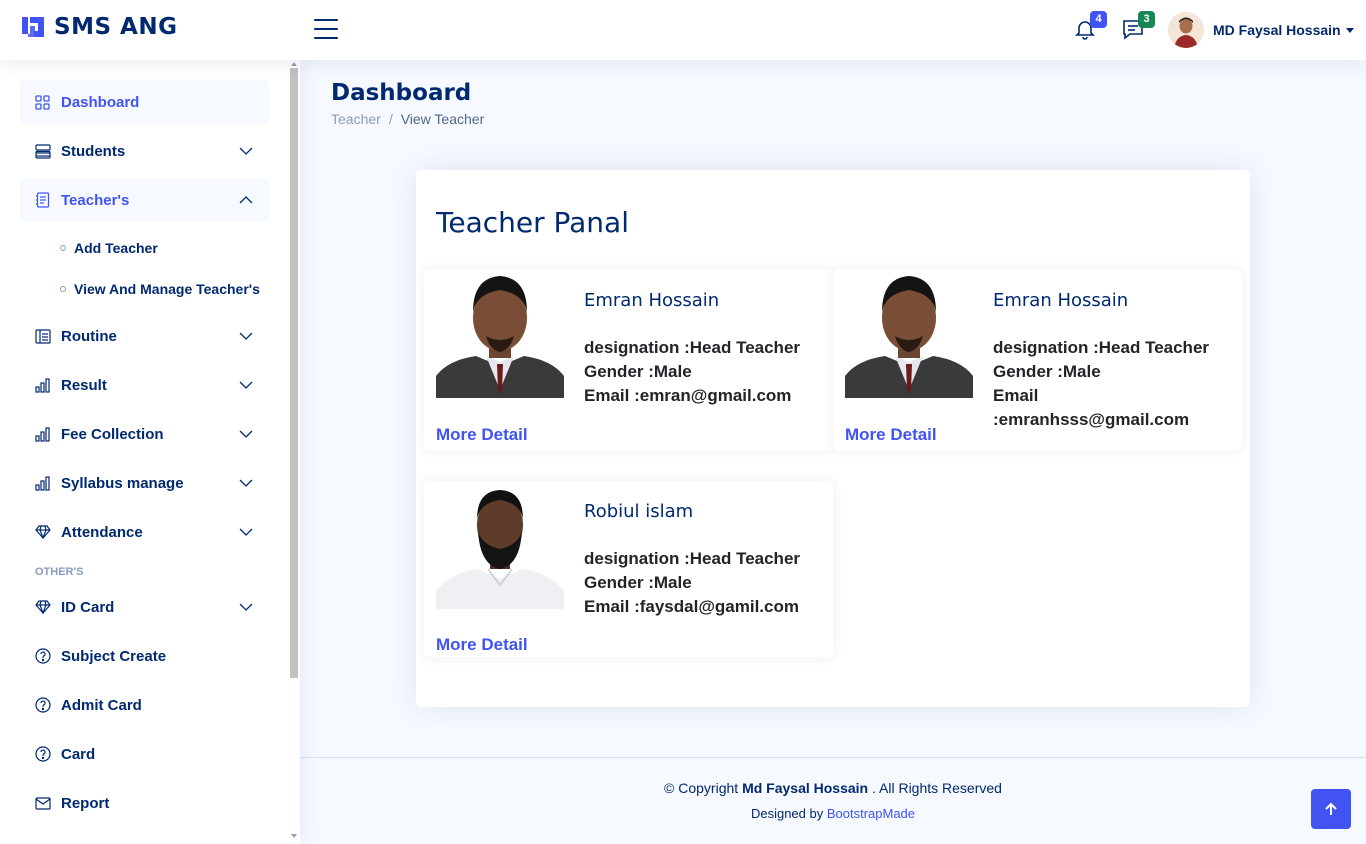 This screenshot has height=844, width=1366. What do you see at coordinates (144, 705) in the screenshot?
I see `sidebar-item-admit-card: Admit Card` at bounding box center [144, 705].